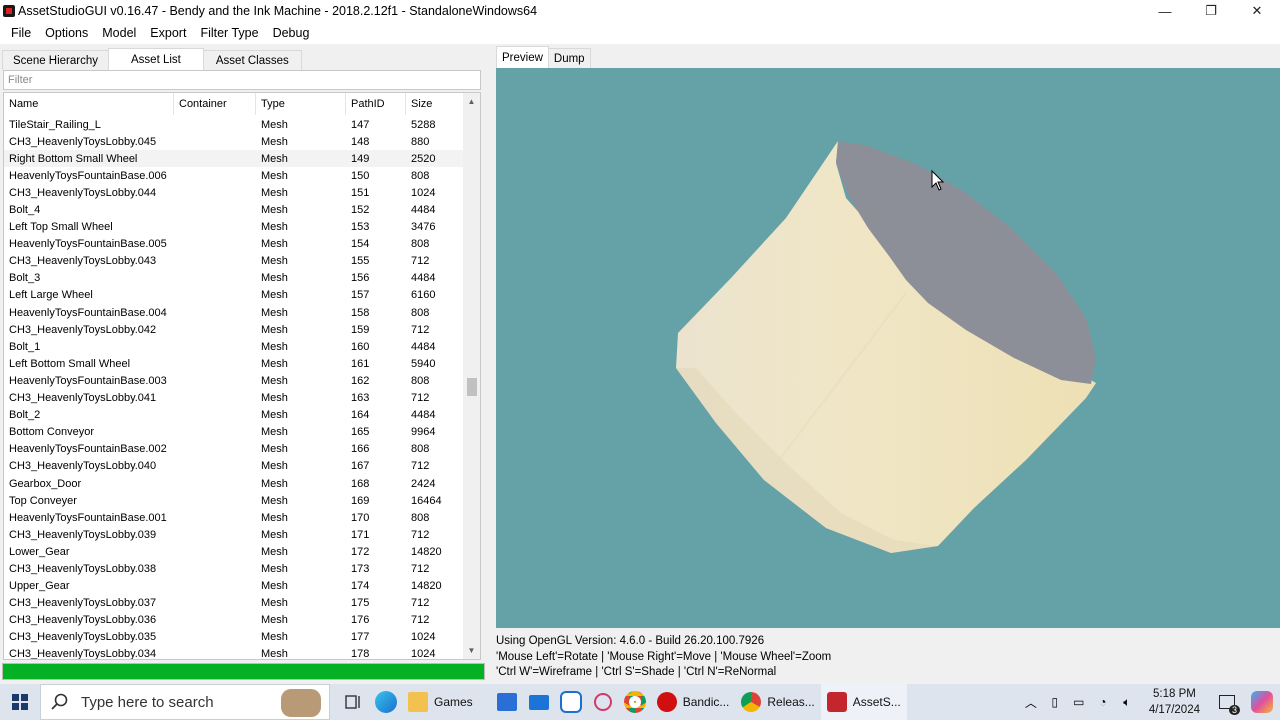  What do you see at coordinates (234, 517) in the screenshot?
I see `table-row: HeavenlyToysFountainBase.001 Mesh 170 808` at bounding box center [234, 517].